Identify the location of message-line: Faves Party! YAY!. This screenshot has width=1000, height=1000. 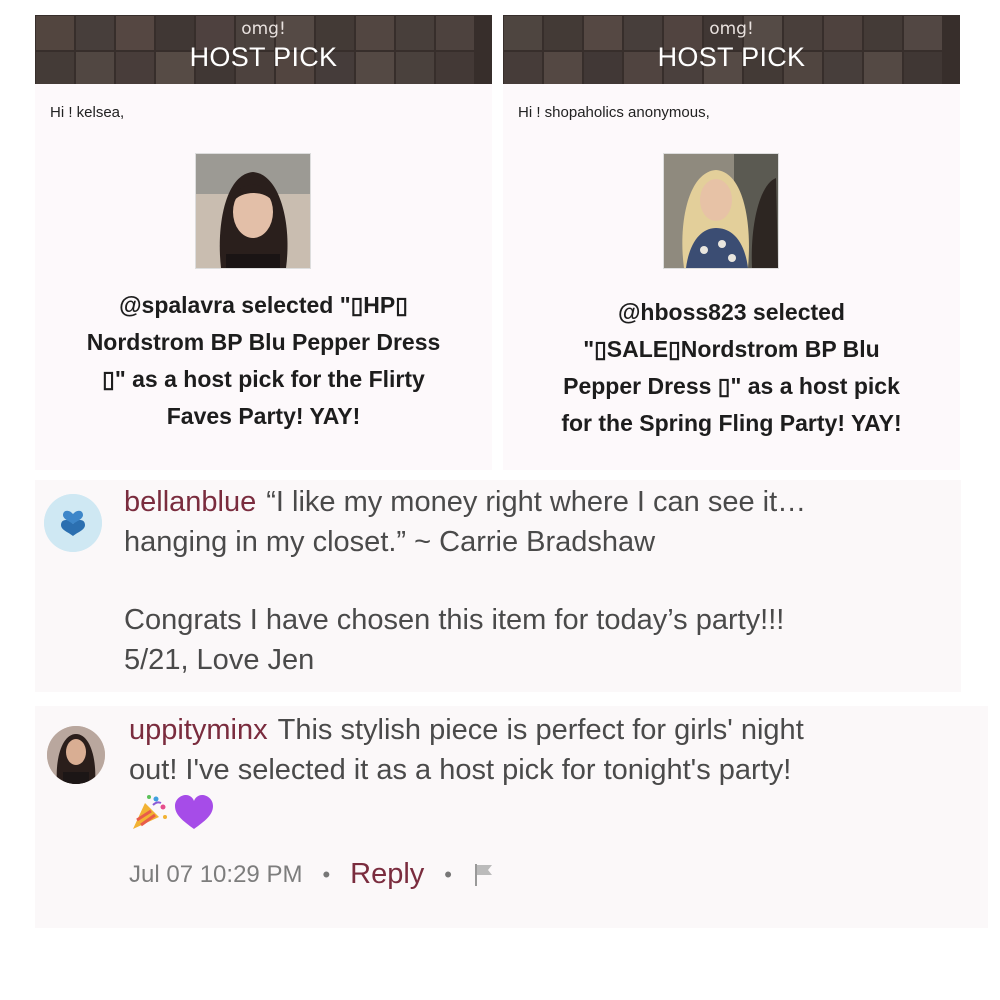
(263, 416).